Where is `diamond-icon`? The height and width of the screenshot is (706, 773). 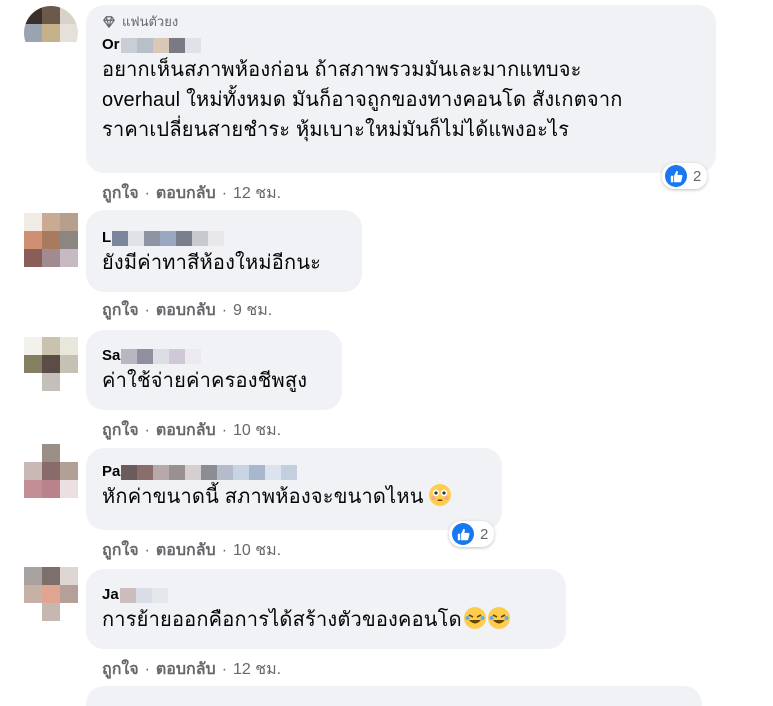
diamond-icon is located at coordinates (109, 22).